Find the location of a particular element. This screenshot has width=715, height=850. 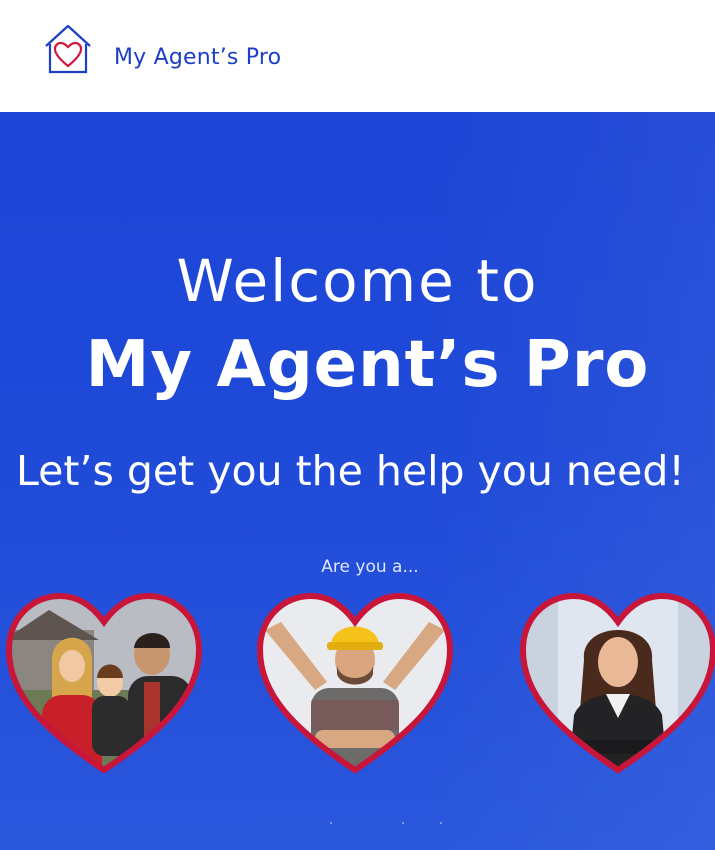

option-real-estate-agent is located at coordinates (616, 685).